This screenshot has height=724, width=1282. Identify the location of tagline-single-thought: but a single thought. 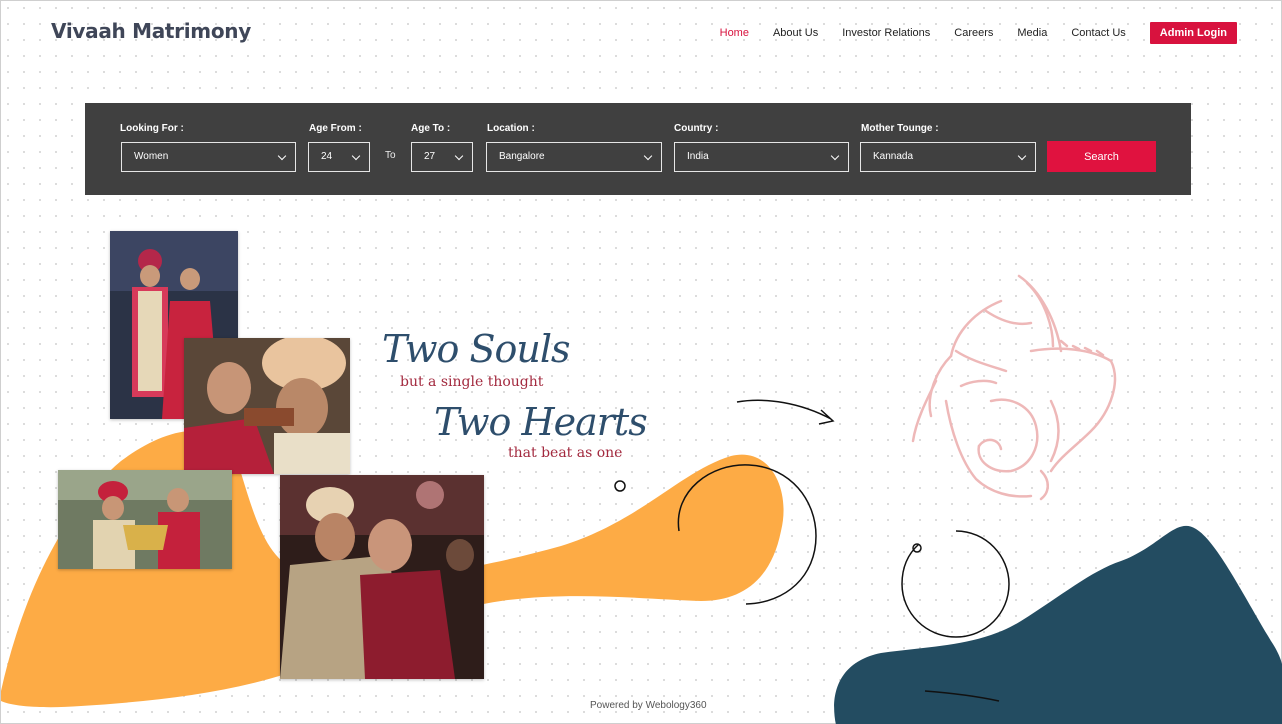
(472, 382).